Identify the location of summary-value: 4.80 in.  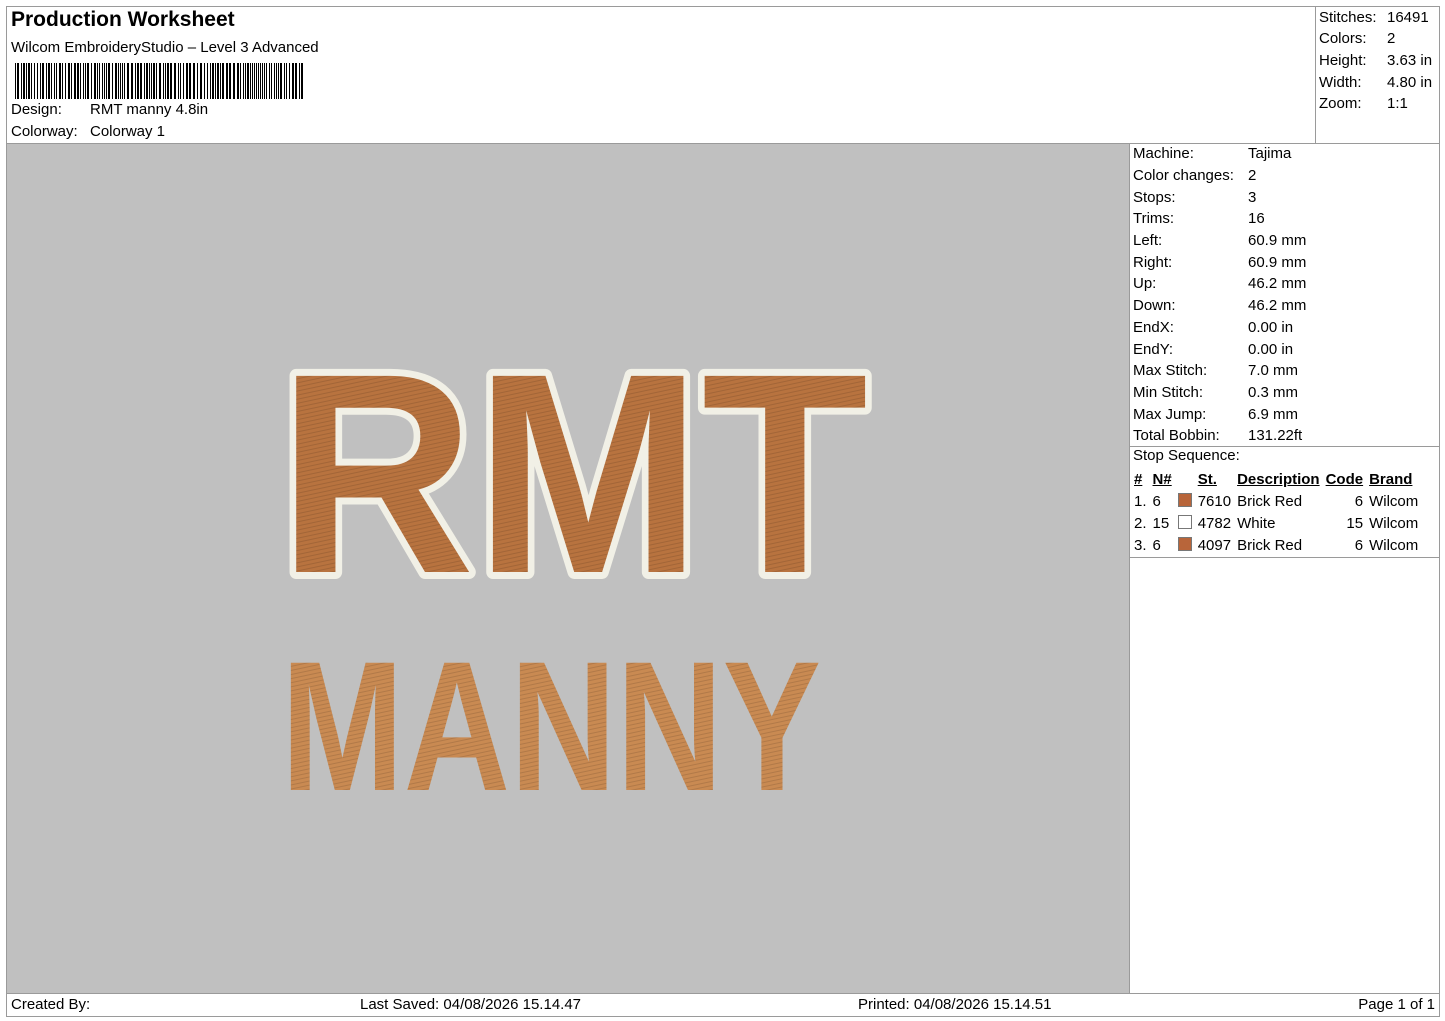
(1410, 82).